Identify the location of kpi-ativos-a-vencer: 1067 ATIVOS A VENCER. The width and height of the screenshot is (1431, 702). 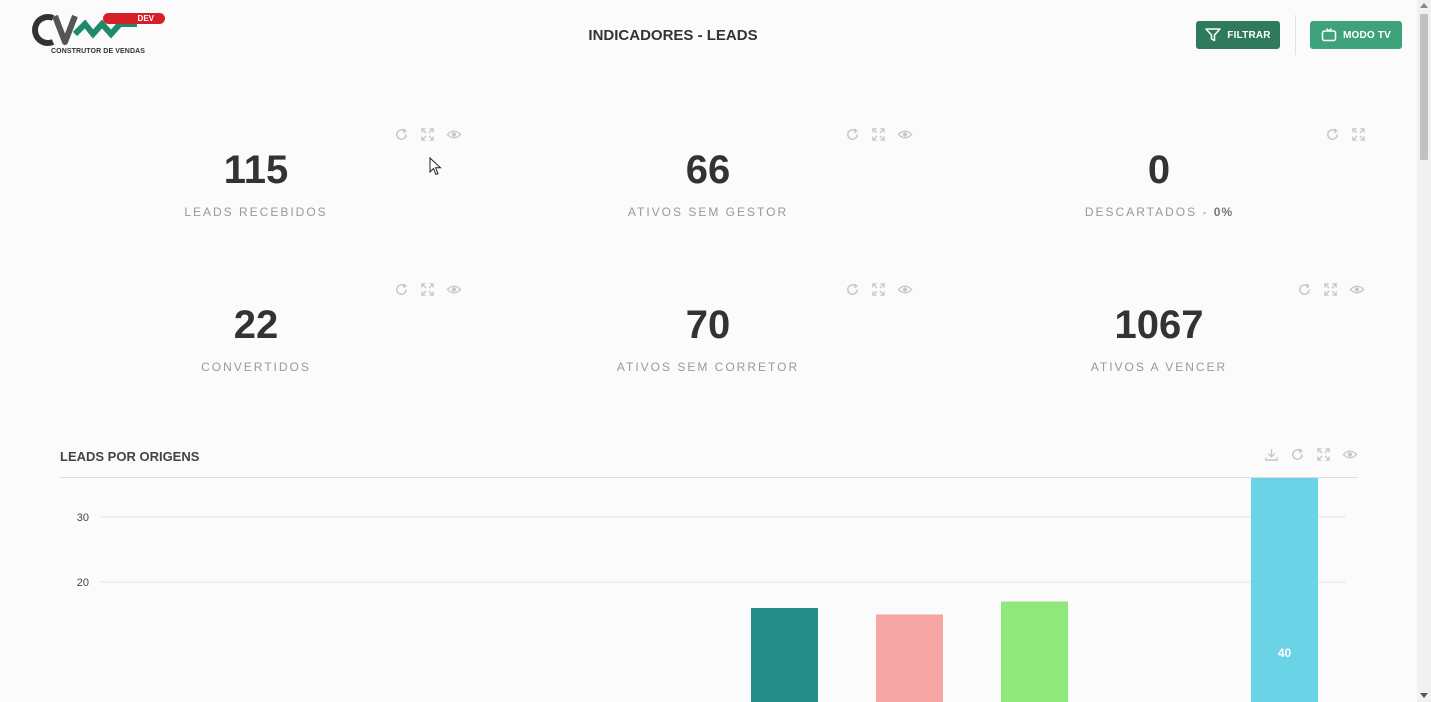
(1159, 338).